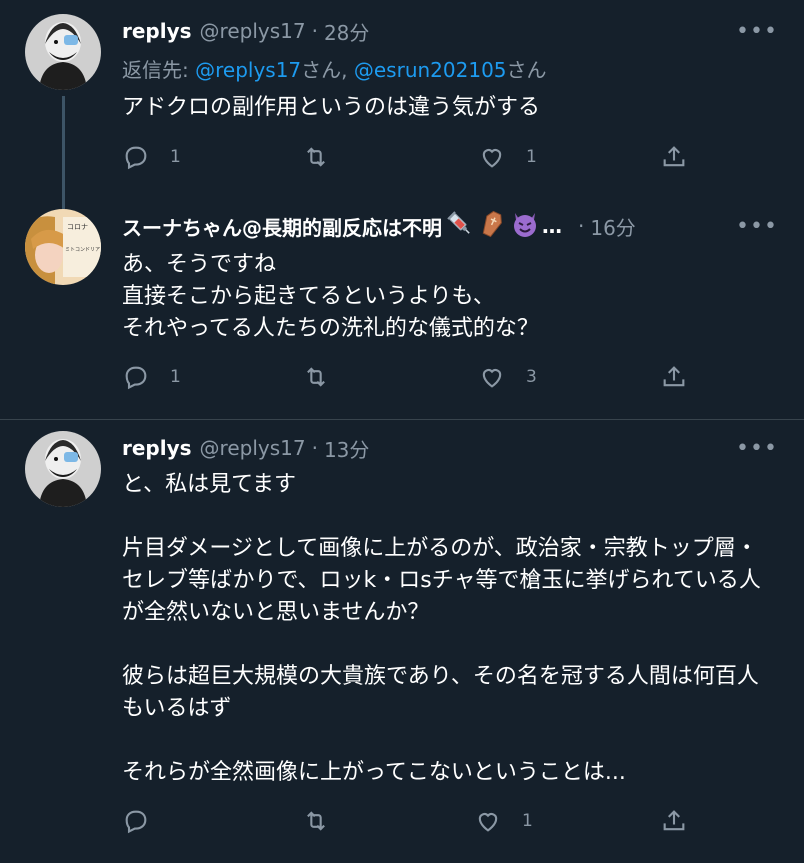 The image size is (804, 863). What do you see at coordinates (331, 107) in the screenshot?
I see `tweet-text: アドクロの副作用というのは違う気がする` at bounding box center [331, 107].